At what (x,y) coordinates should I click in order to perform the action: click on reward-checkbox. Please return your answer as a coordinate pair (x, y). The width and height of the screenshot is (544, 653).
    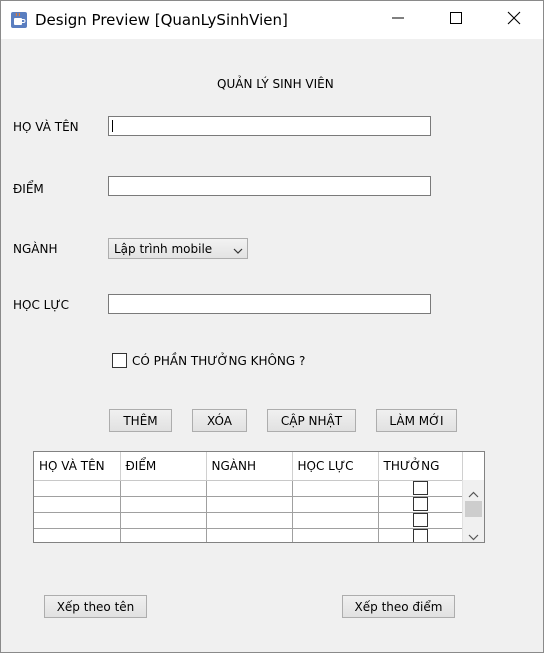
    Looking at the image, I should click on (119, 360).